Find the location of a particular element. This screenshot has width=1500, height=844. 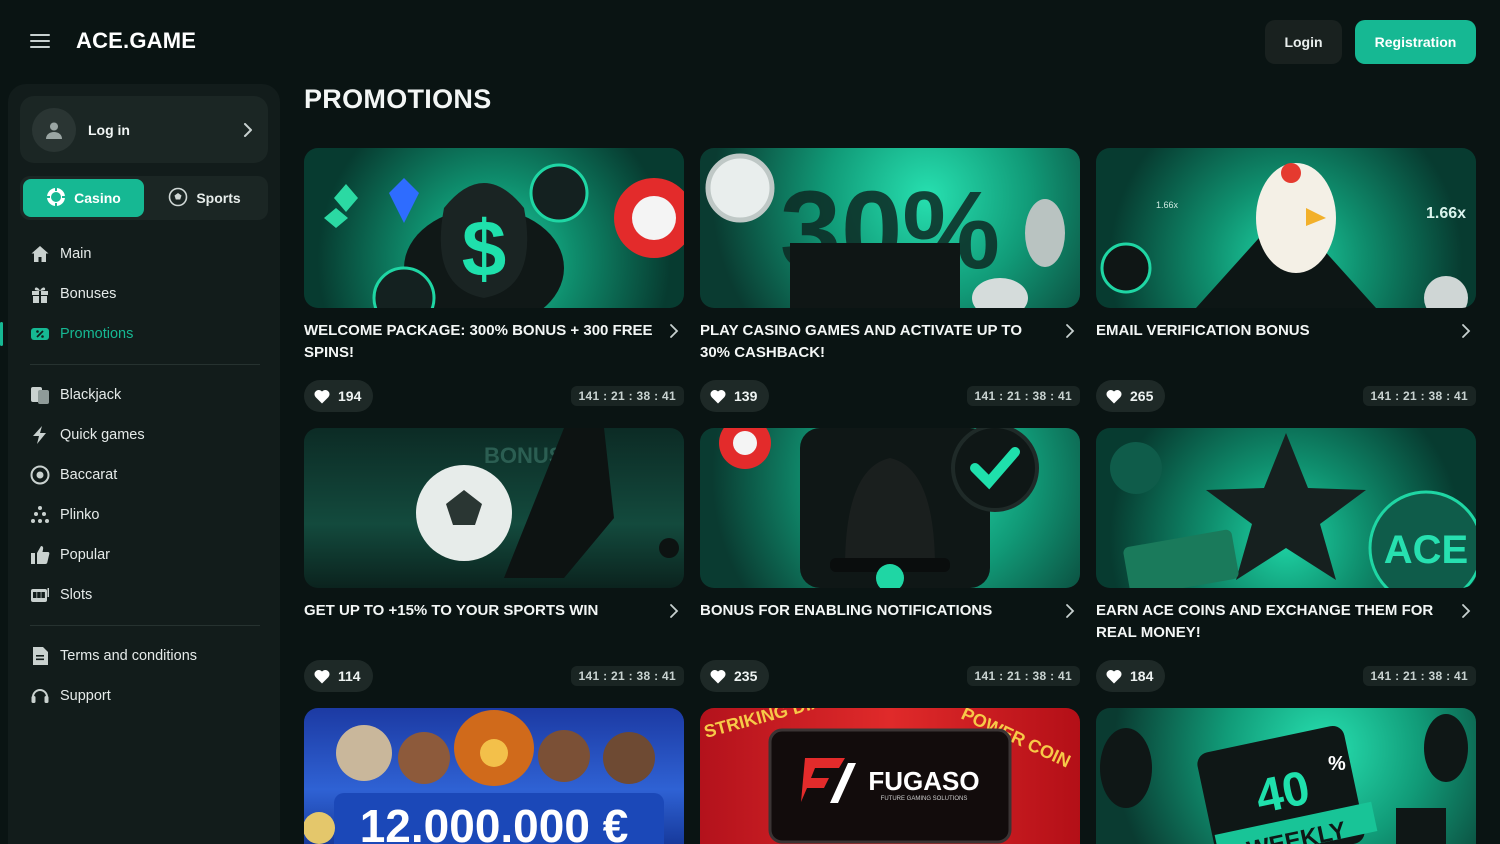

ticket-icon is located at coordinates (40, 334).